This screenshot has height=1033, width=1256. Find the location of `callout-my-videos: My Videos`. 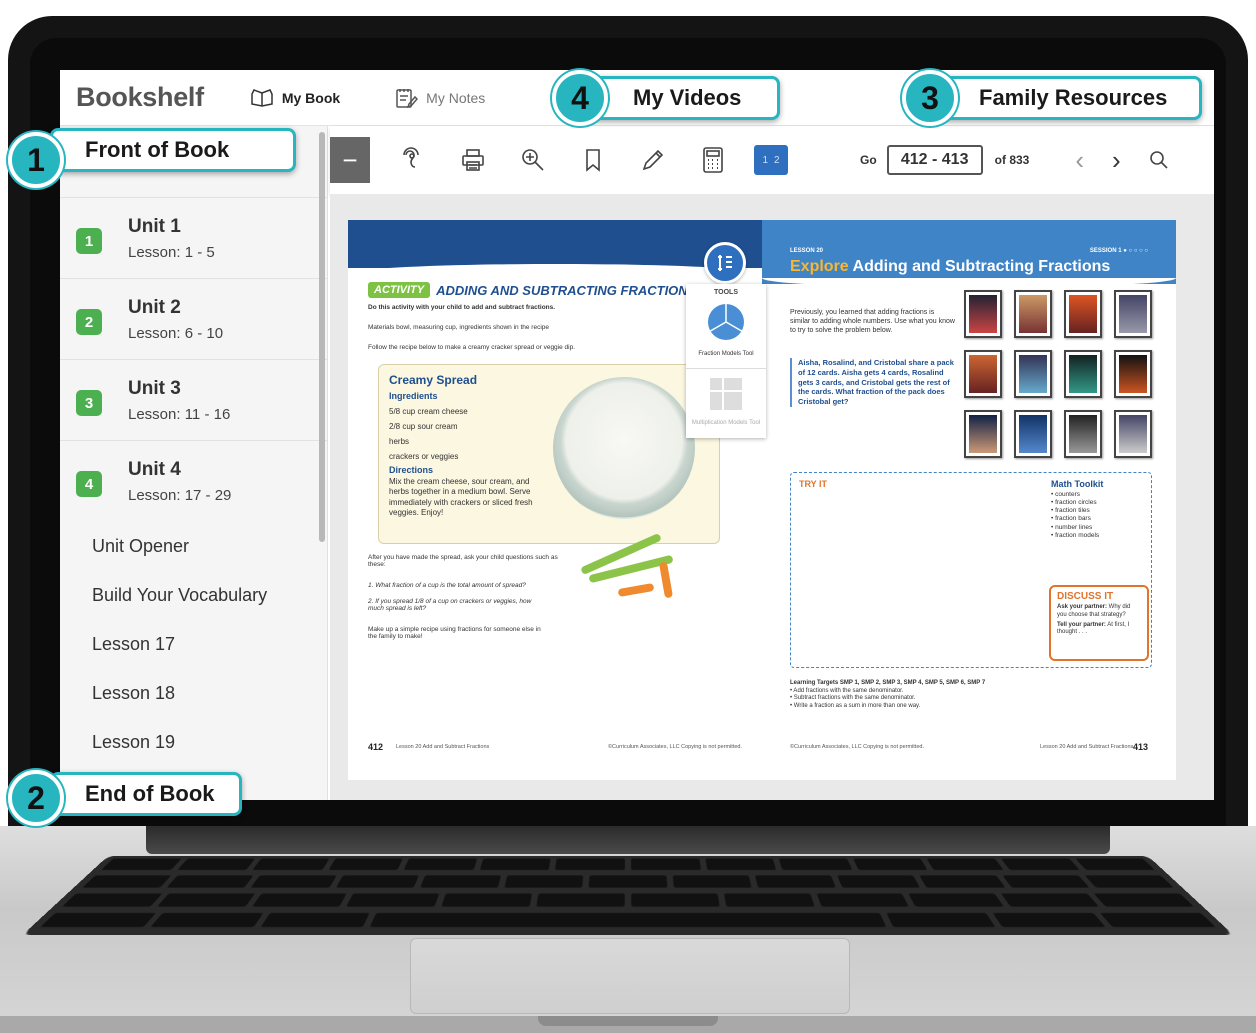

callout-my-videos: My Videos is located at coordinates (680, 98).